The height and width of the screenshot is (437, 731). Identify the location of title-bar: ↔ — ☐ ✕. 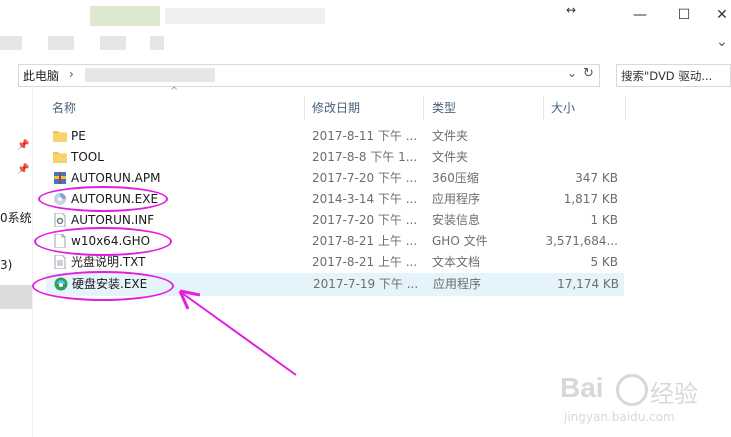
(365, 16).